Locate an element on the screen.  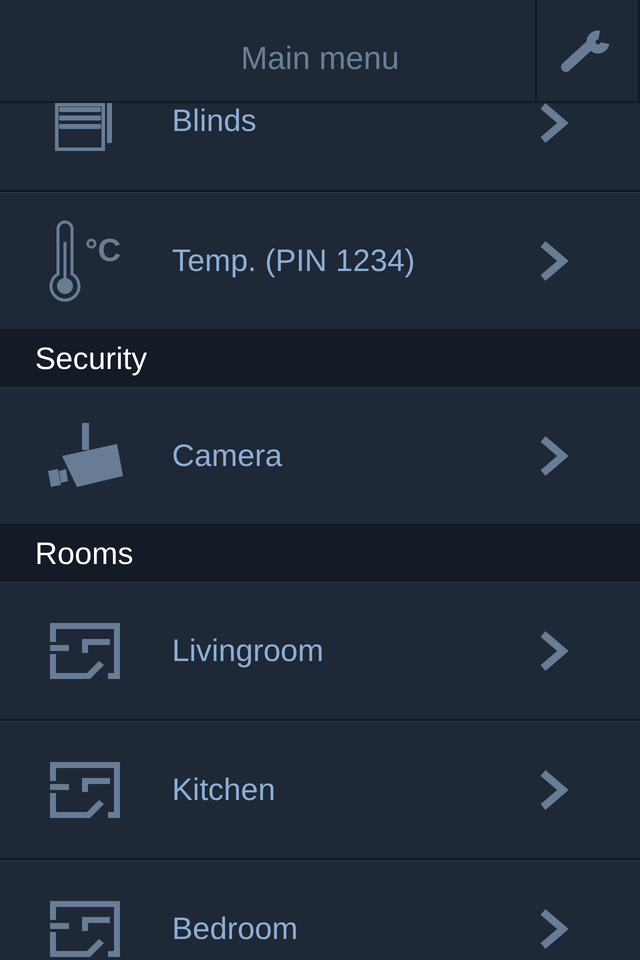
menu-item: Kitchen is located at coordinates (320, 790).